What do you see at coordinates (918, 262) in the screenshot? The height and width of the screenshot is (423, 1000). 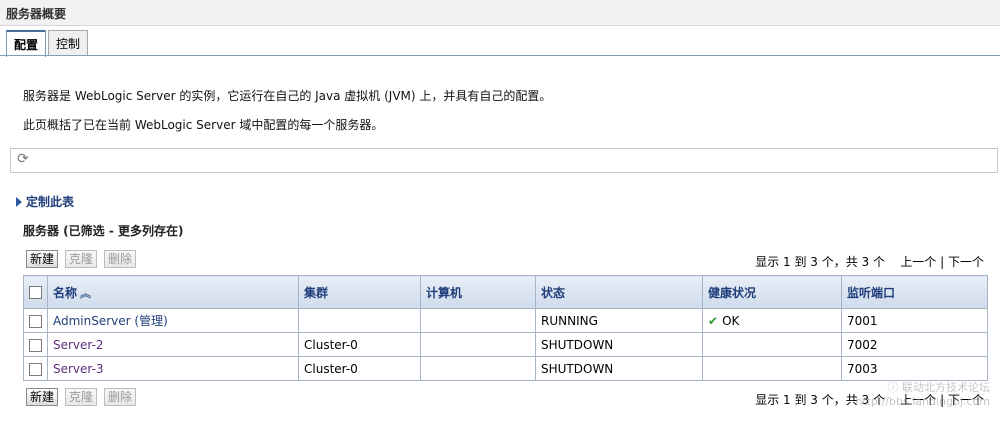 I see `pager-prev-link: 上一个` at bounding box center [918, 262].